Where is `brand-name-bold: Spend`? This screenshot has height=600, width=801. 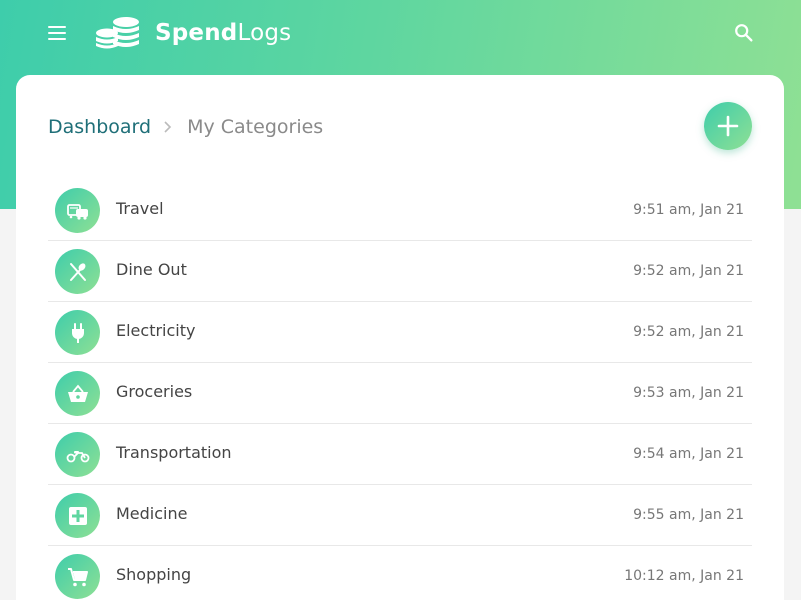 brand-name-bold: Spend is located at coordinates (196, 33).